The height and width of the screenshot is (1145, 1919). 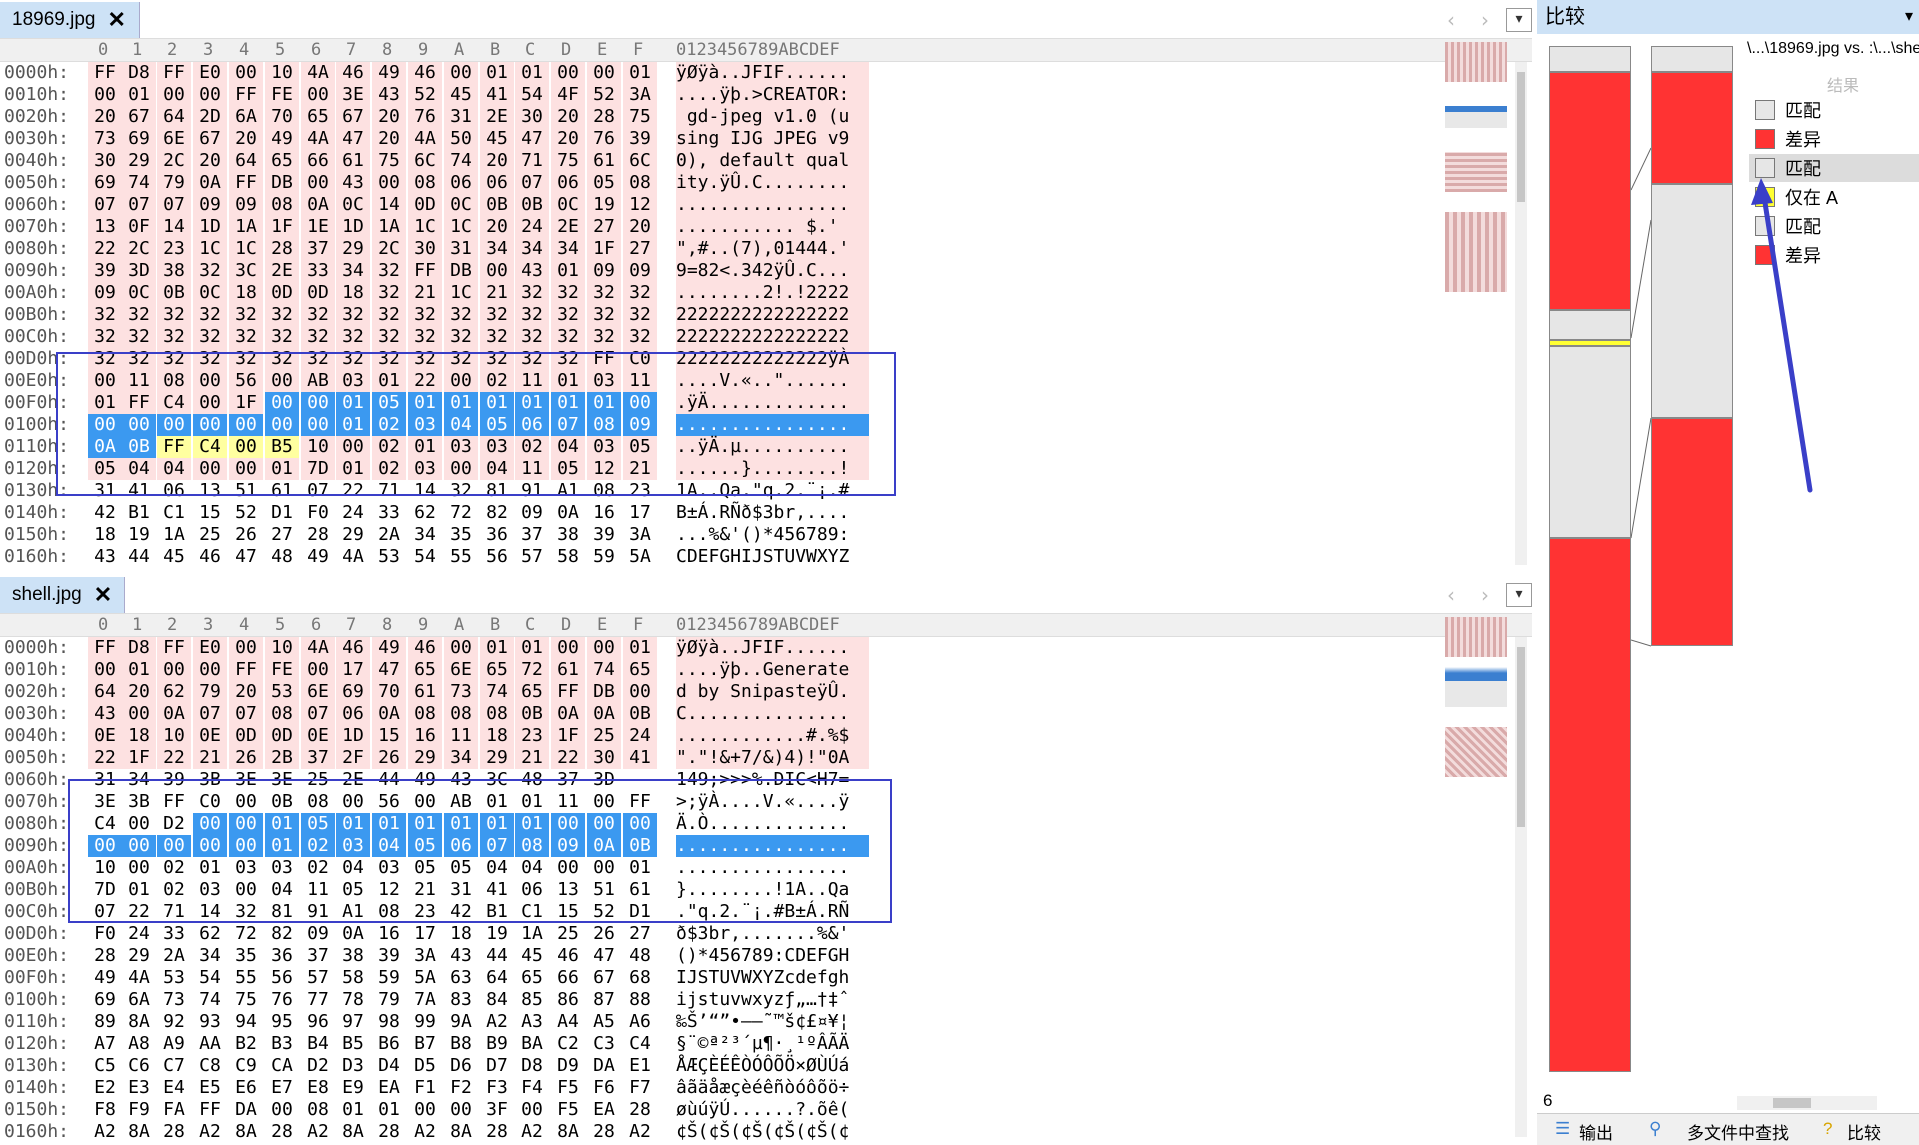 What do you see at coordinates (353, 73) in the screenshot?
I see `hex-byte: 46` at bounding box center [353, 73].